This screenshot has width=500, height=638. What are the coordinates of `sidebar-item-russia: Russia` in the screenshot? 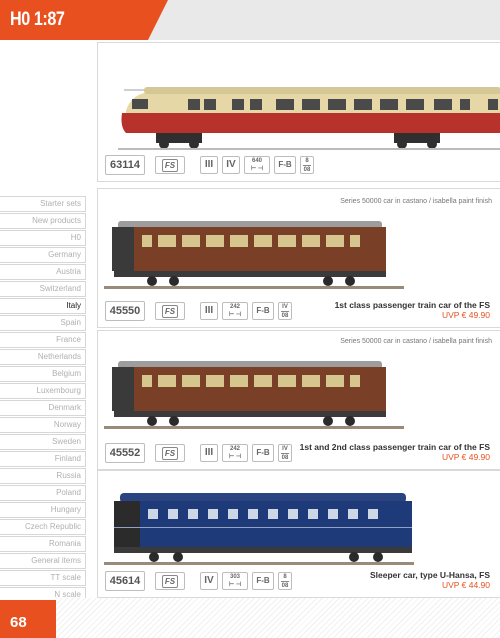 It's located at (43, 476).